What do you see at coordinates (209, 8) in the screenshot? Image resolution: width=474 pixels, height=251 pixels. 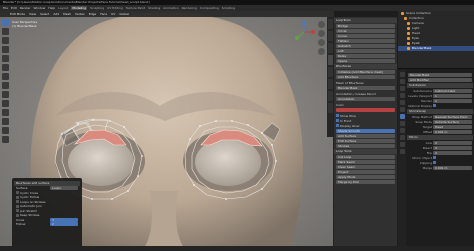 I see `workspace-tab: Compositing` at bounding box center [209, 8].